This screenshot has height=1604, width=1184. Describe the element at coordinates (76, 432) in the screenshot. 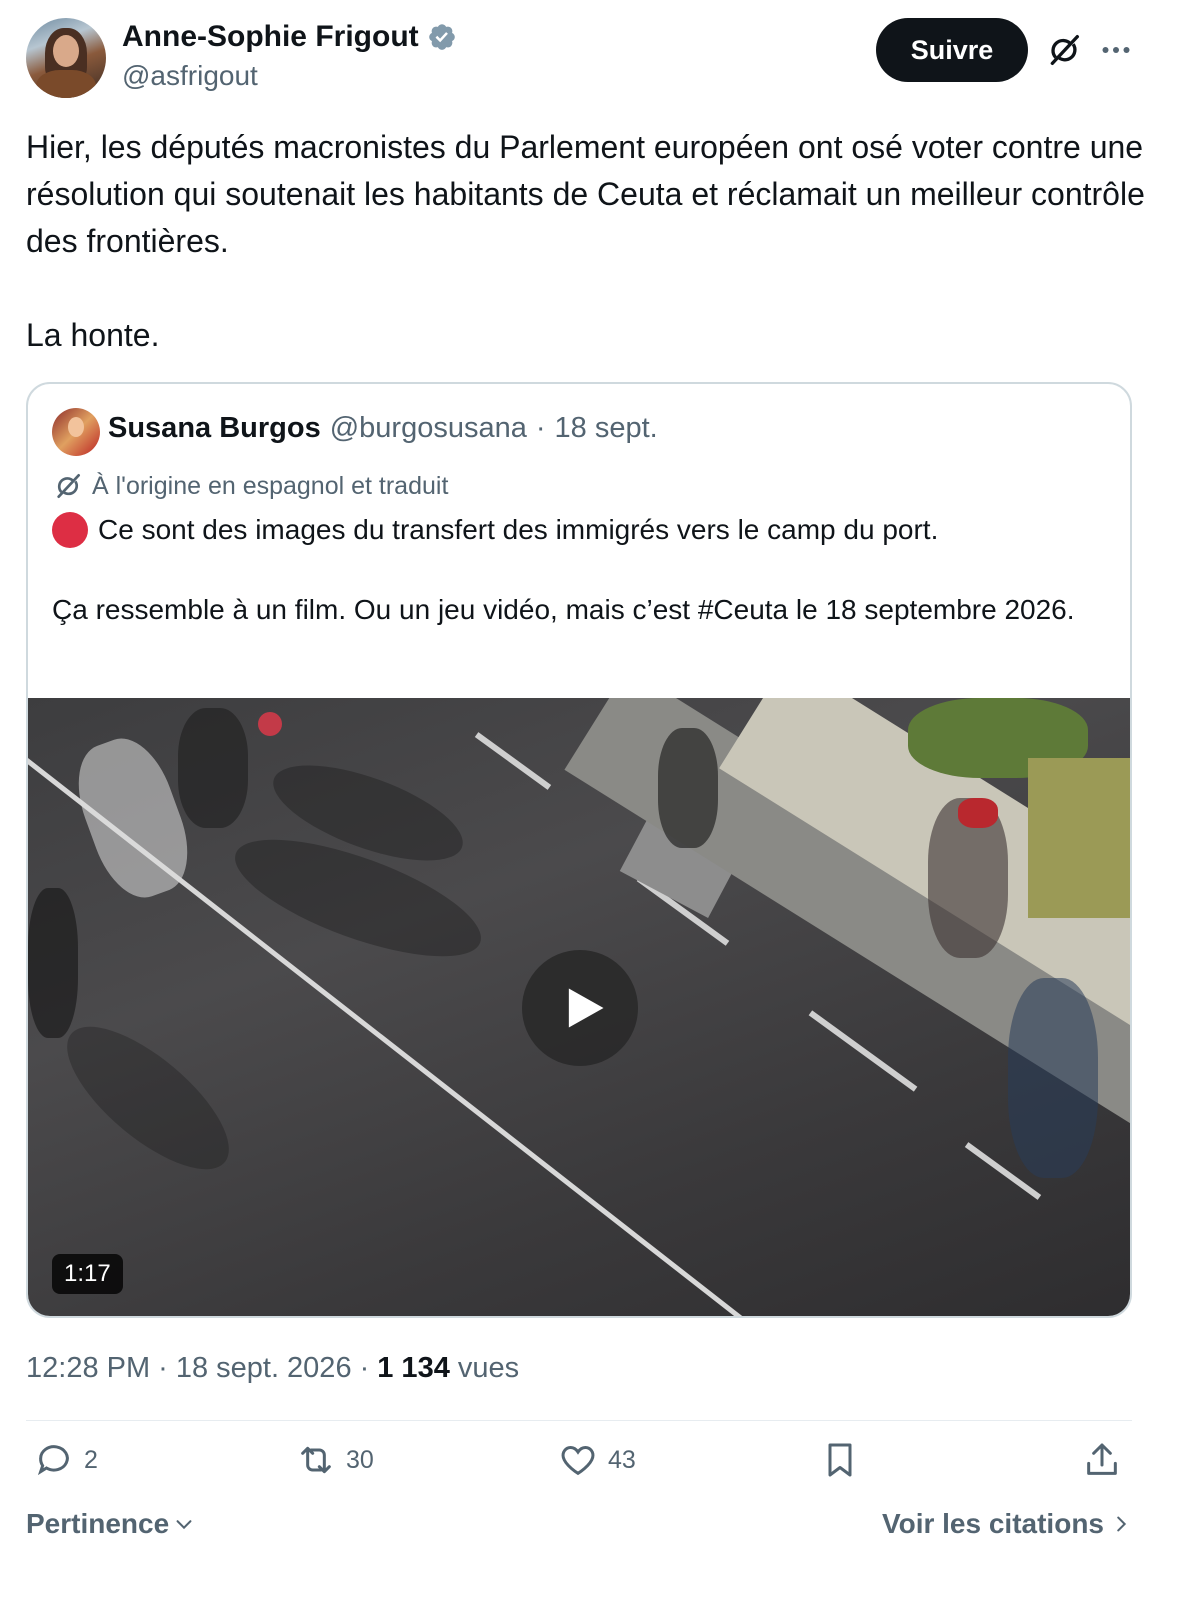

I see `quote-author-avatar` at that location.